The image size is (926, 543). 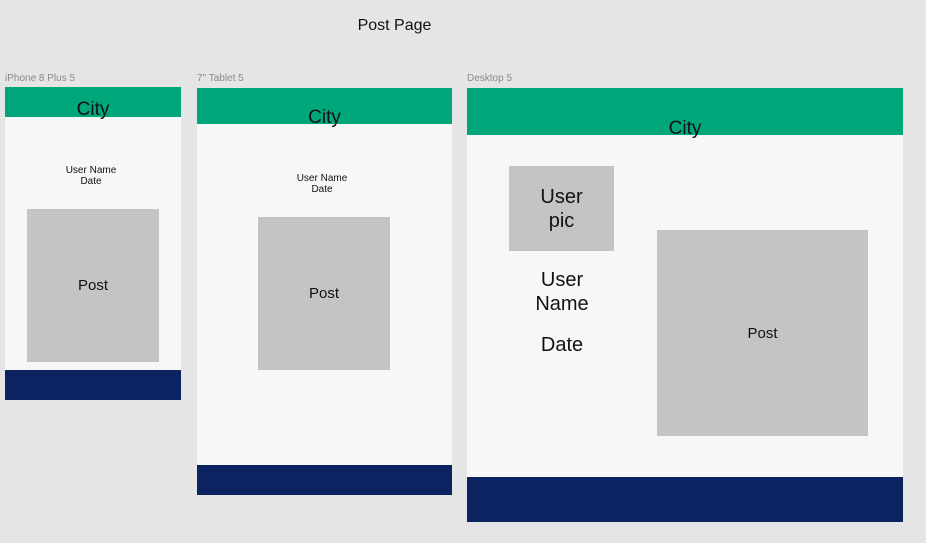 What do you see at coordinates (394, 25) in the screenshot?
I see `page-title: Post Page` at bounding box center [394, 25].